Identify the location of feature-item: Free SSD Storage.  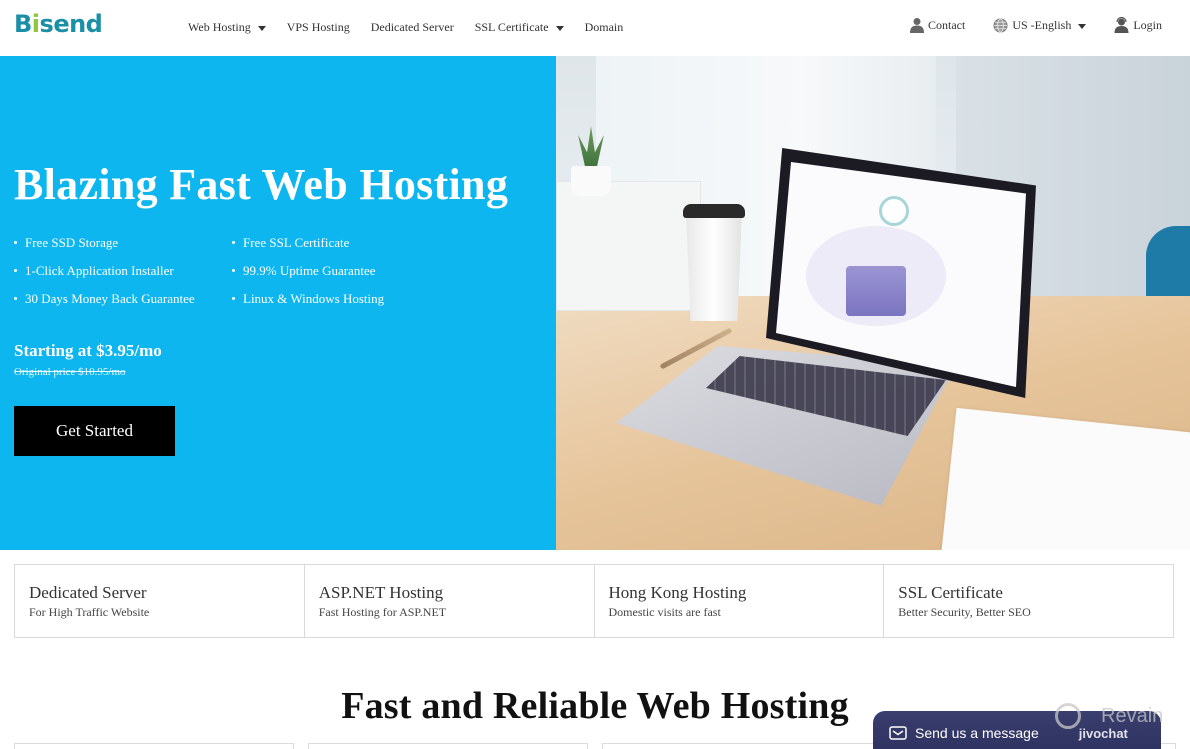
(123, 242).